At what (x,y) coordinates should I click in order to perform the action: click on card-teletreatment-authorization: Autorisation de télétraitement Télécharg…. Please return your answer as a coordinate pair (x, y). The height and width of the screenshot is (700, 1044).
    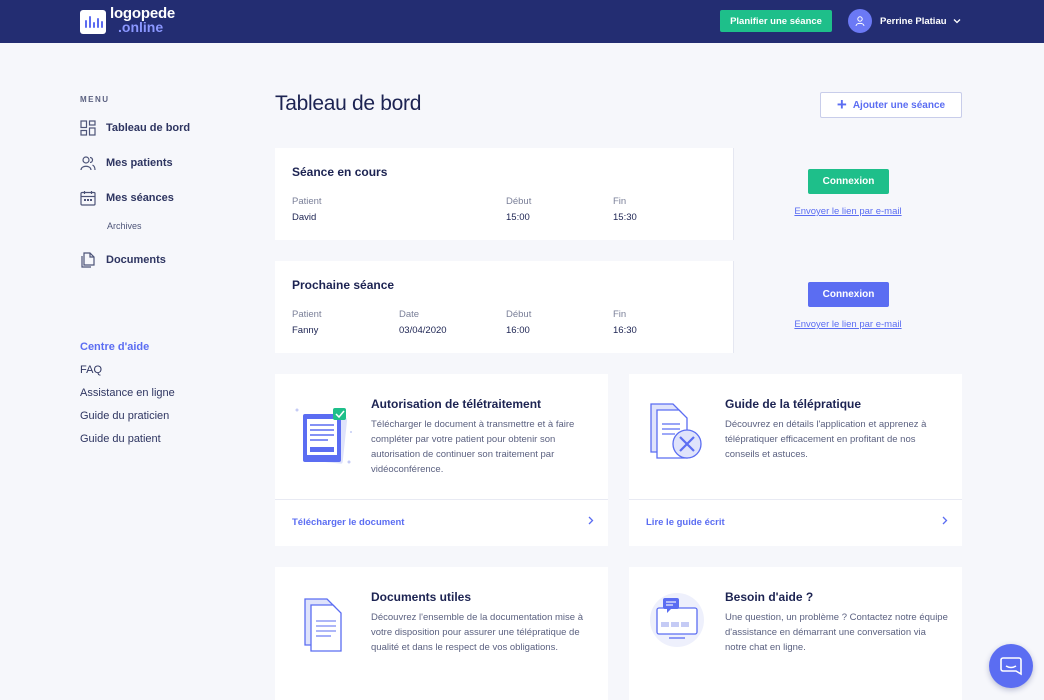
    Looking at the image, I should click on (441, 460).